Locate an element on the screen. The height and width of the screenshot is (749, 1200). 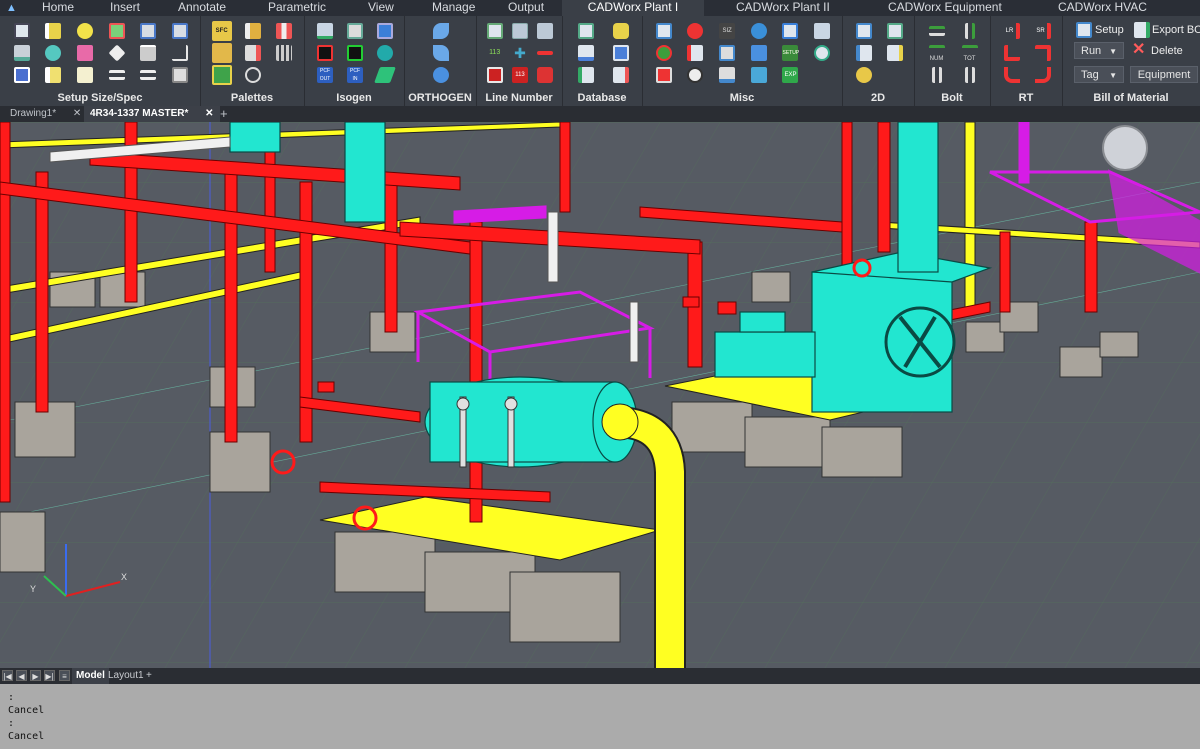
tab-parametric: Parametric is located at coordinates (297, 8).